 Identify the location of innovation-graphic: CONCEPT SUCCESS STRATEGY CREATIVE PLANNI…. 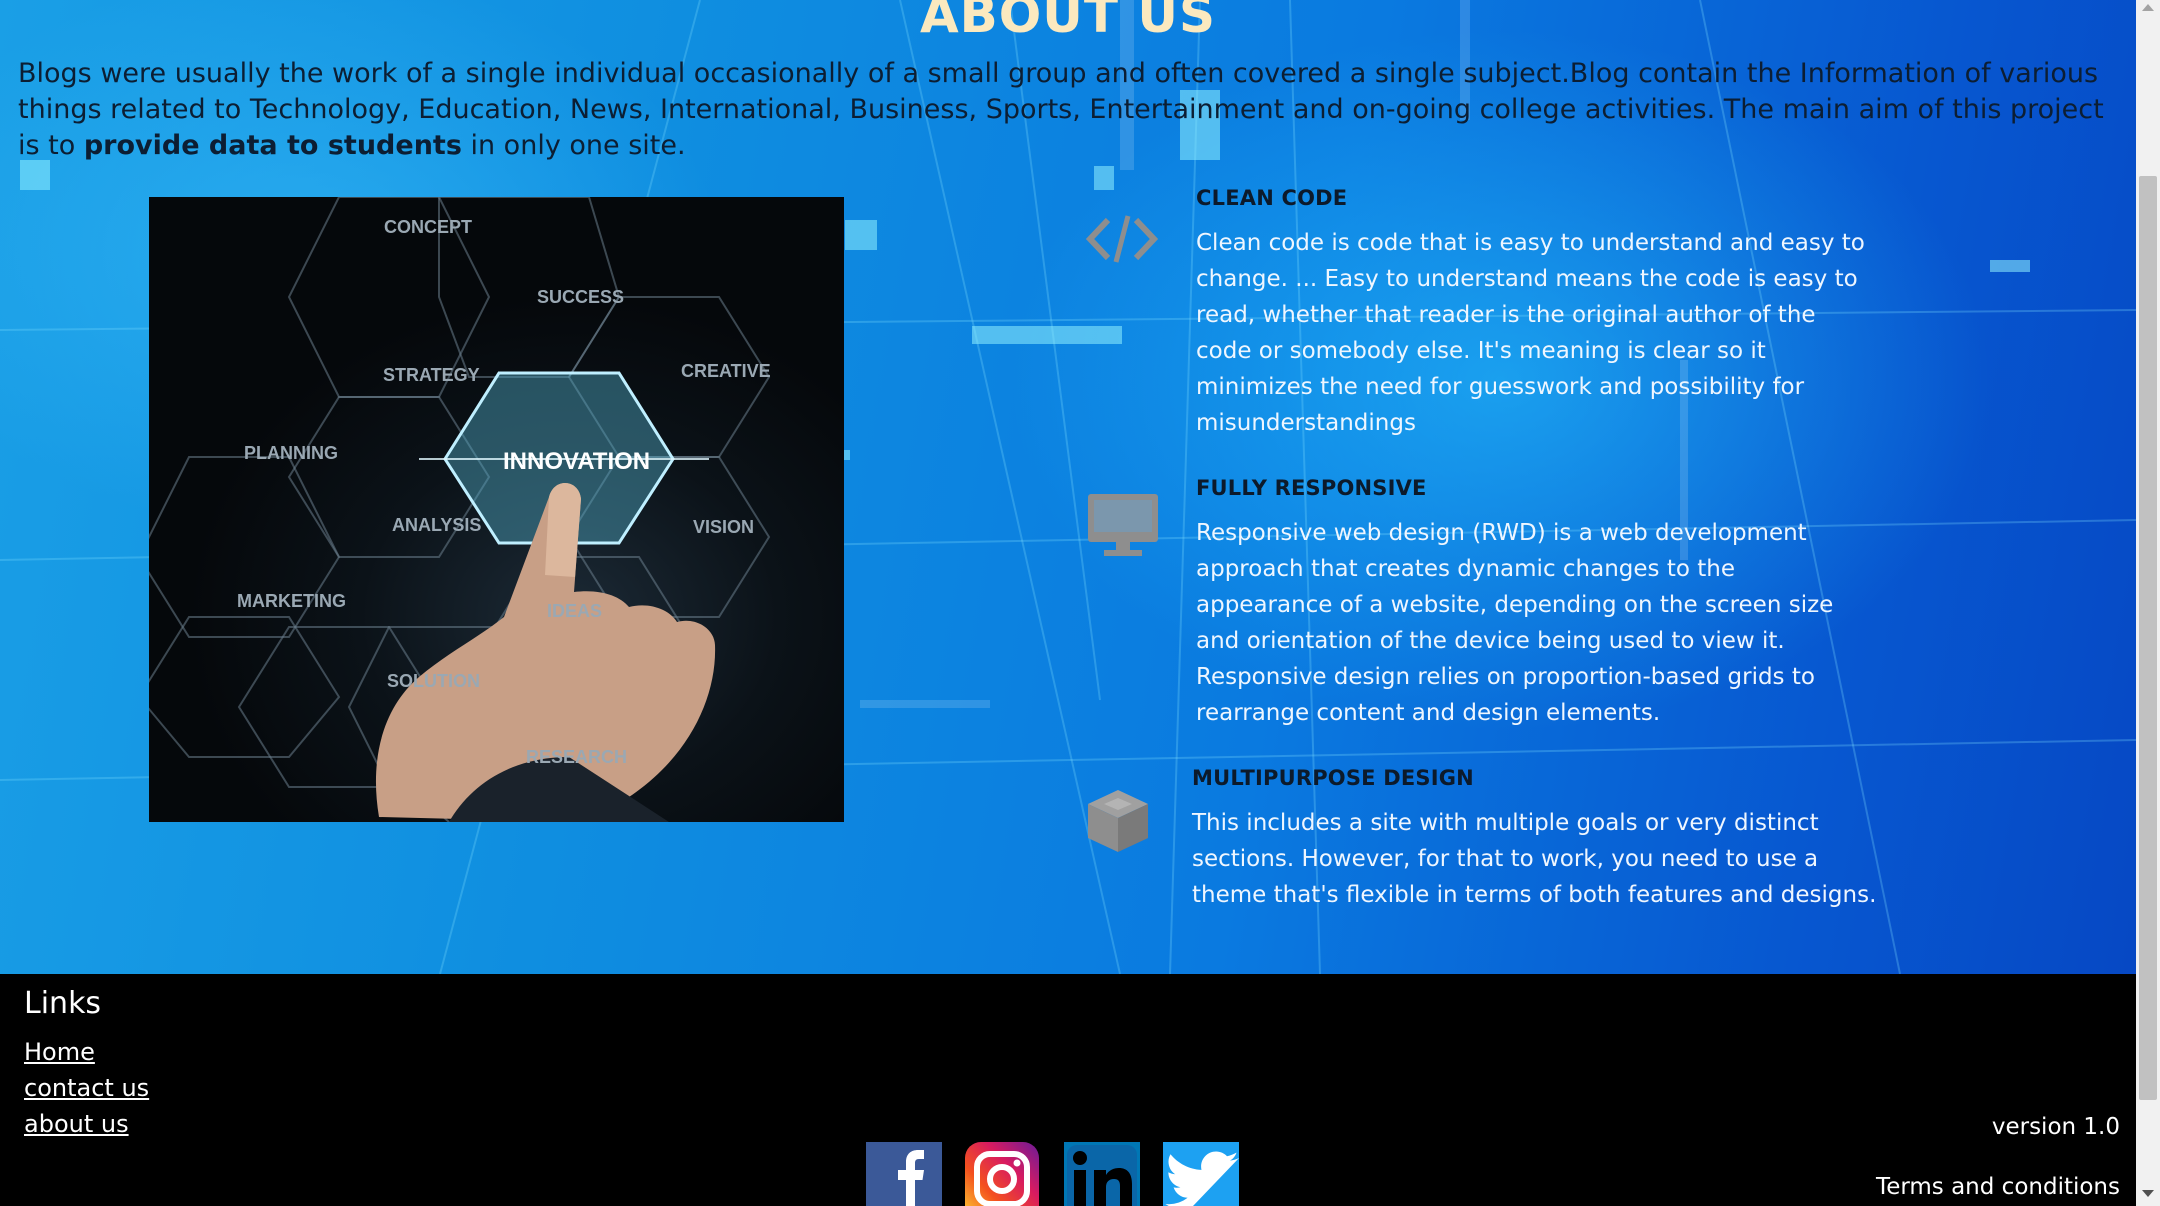
(460, 509).